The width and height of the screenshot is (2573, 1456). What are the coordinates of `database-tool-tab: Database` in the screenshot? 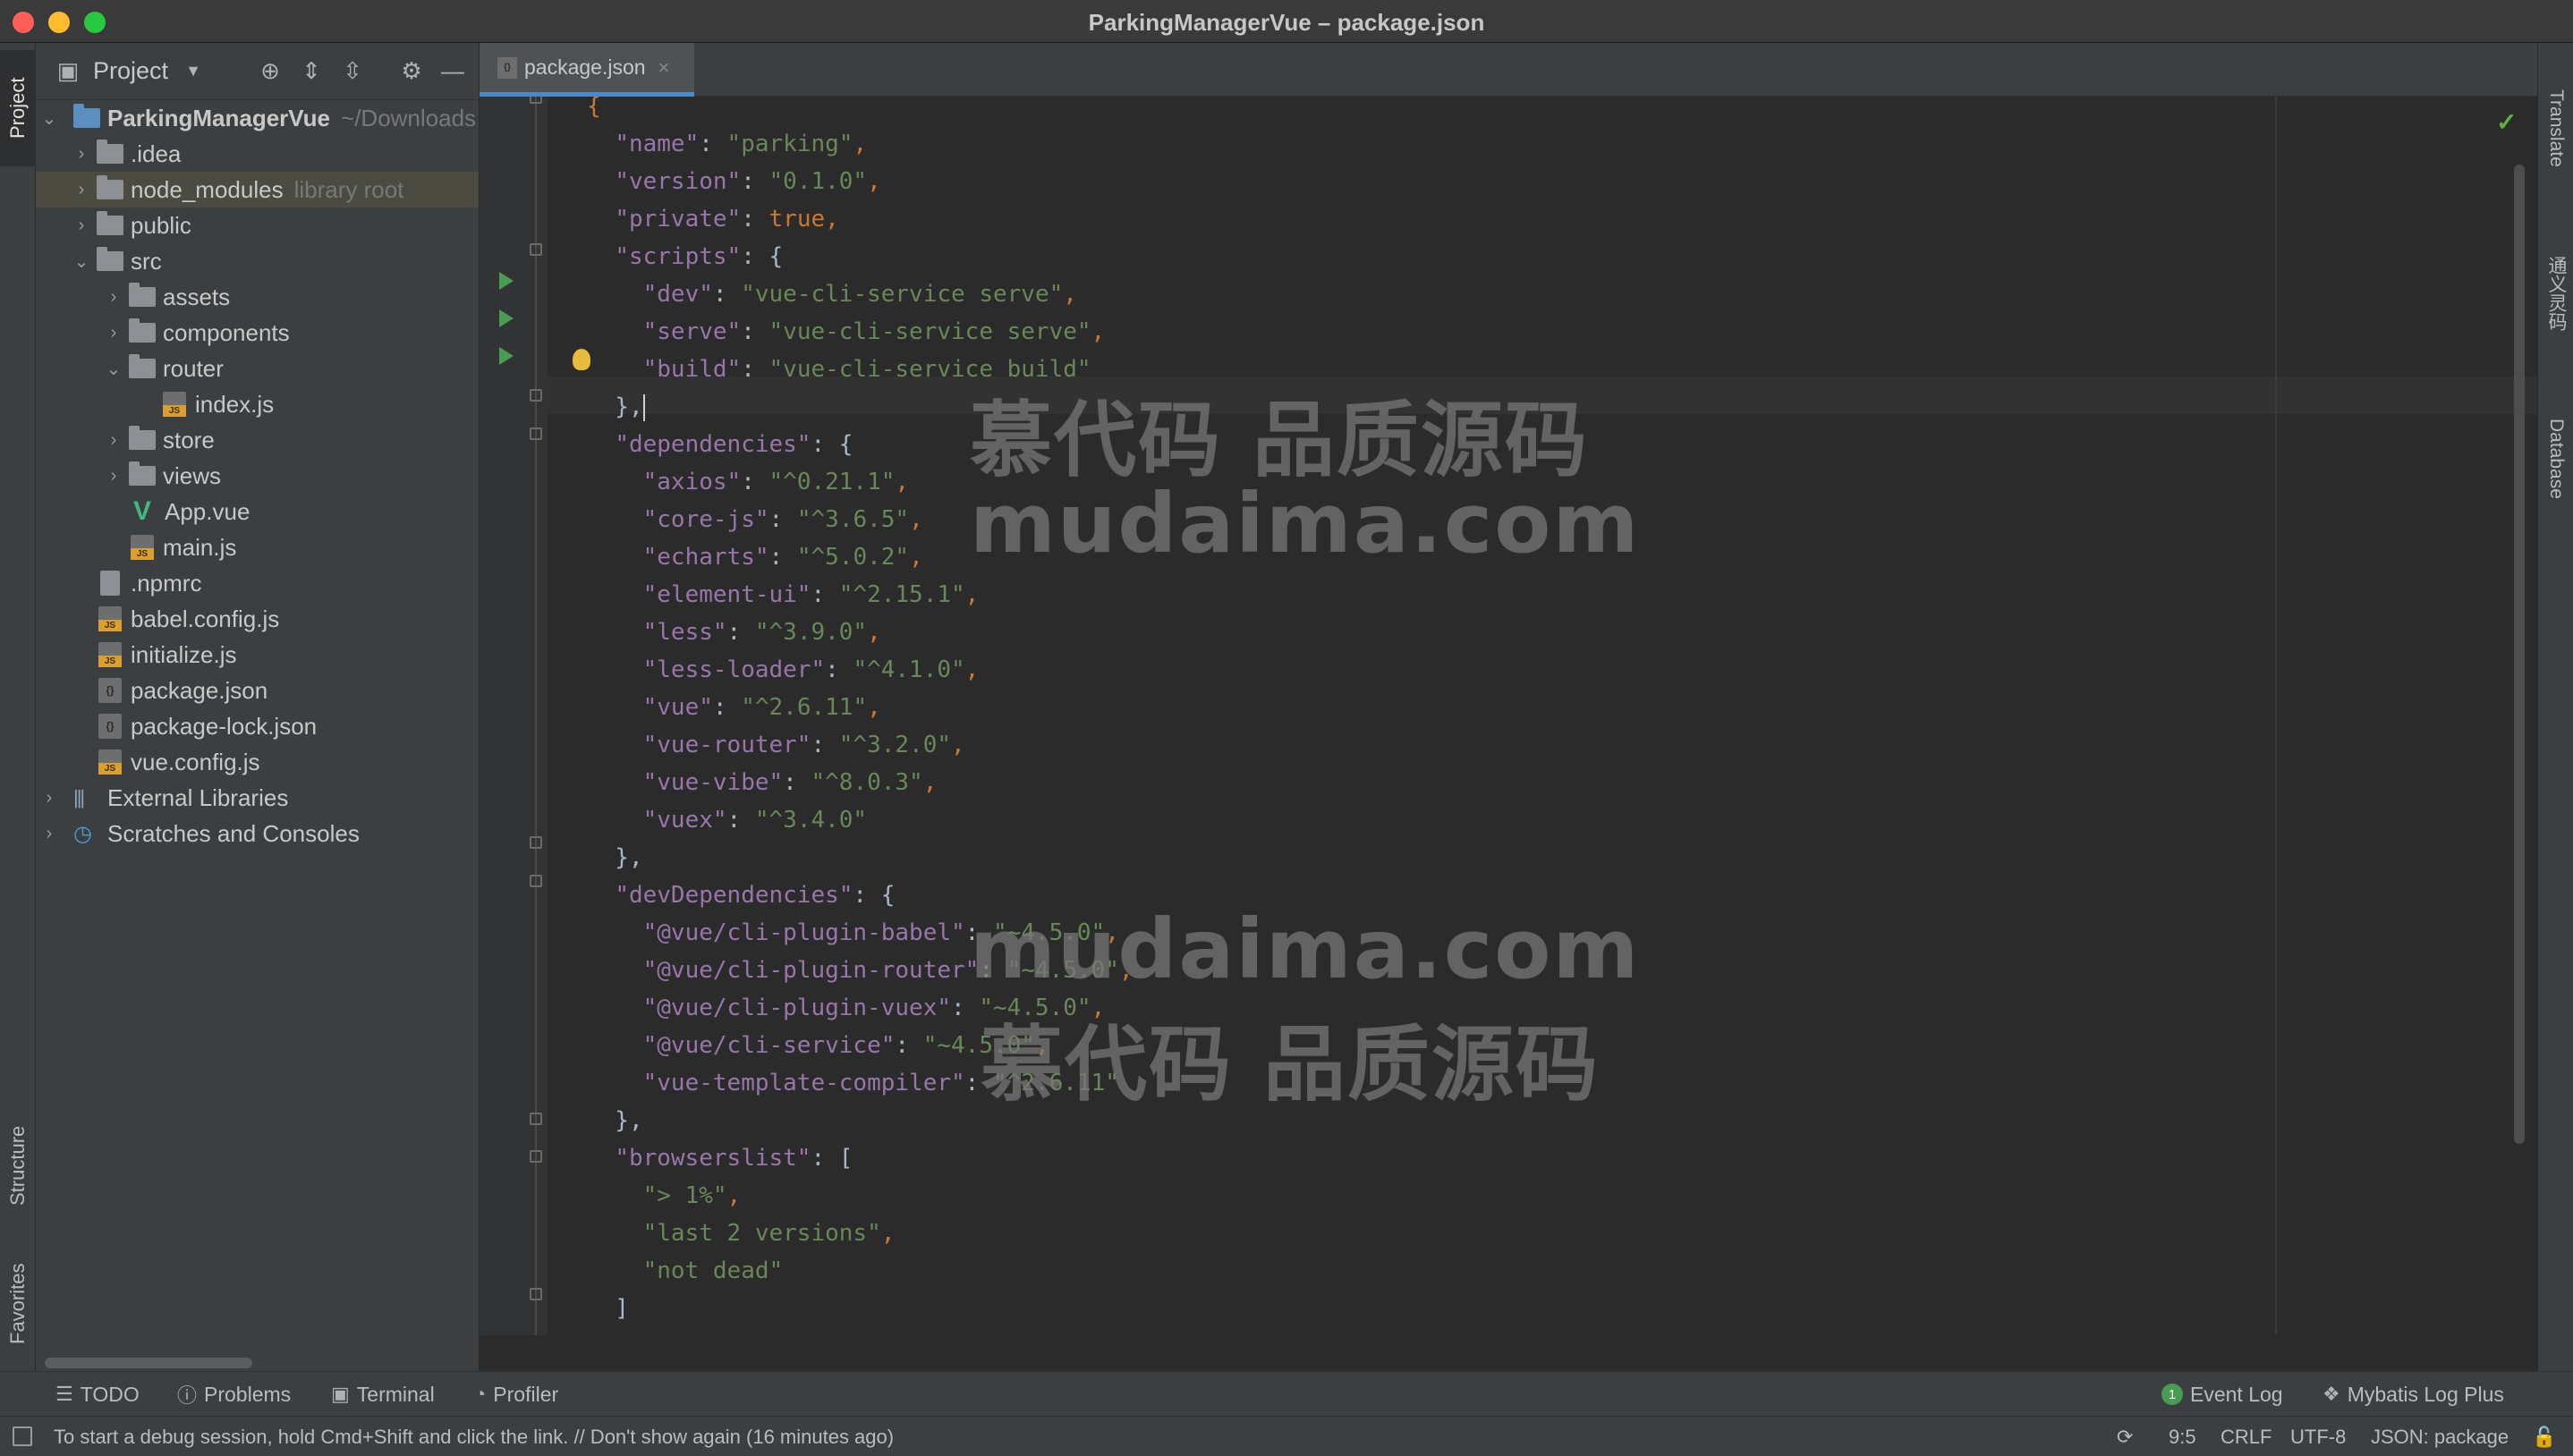 It's located at (2555, 459).